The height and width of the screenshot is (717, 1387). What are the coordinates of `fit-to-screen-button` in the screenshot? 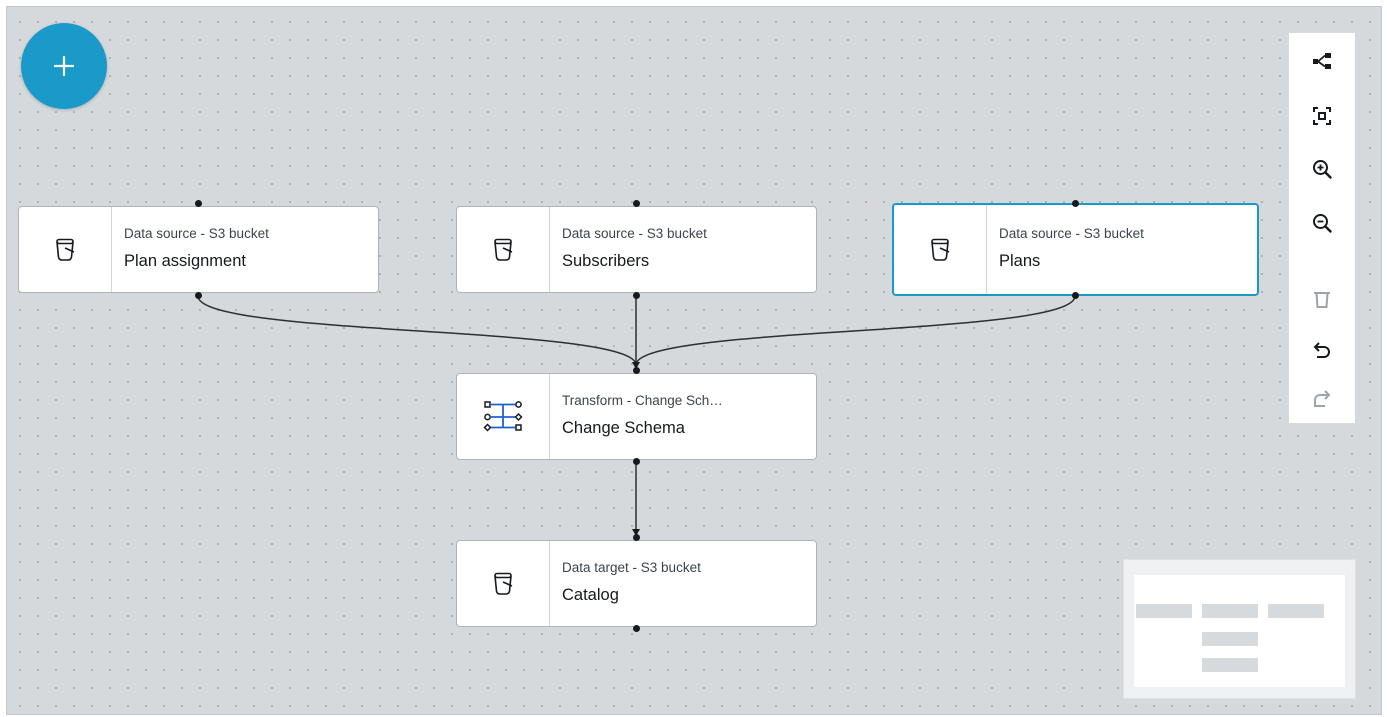 It's located at (1322, 116).